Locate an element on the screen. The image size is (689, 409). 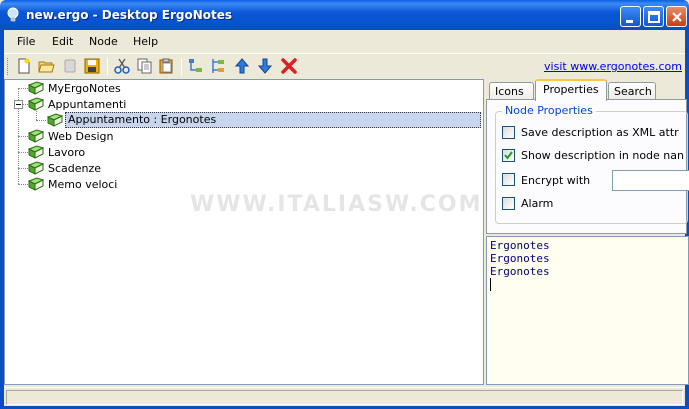
text-caret is located at coordinates (490, 284).